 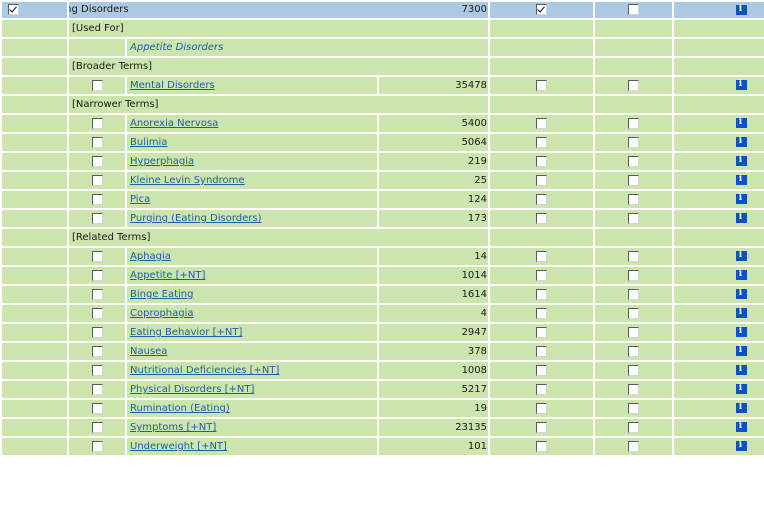 I want to click on term-link: Physical Disorders [+NT], so click(x=252, y=389).